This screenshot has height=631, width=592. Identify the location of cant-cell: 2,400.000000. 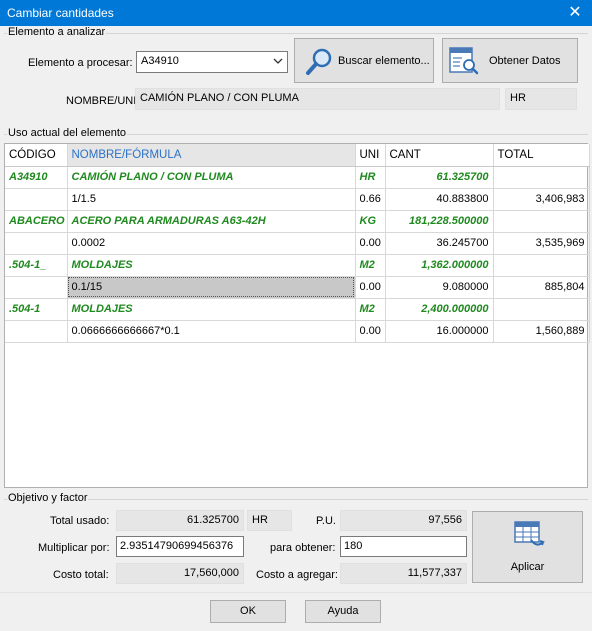
(439, 309).